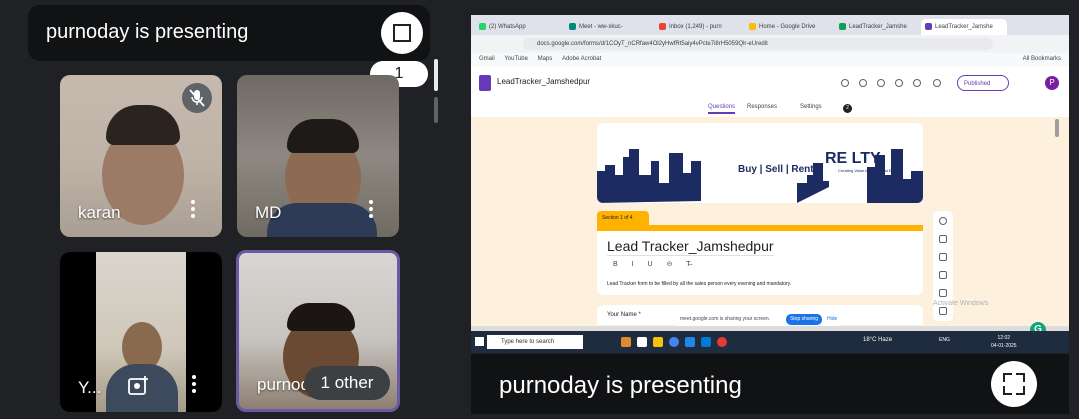 This screenshot has height=419, width=1079. I want to click on published-button: Published, so click(983, 83).